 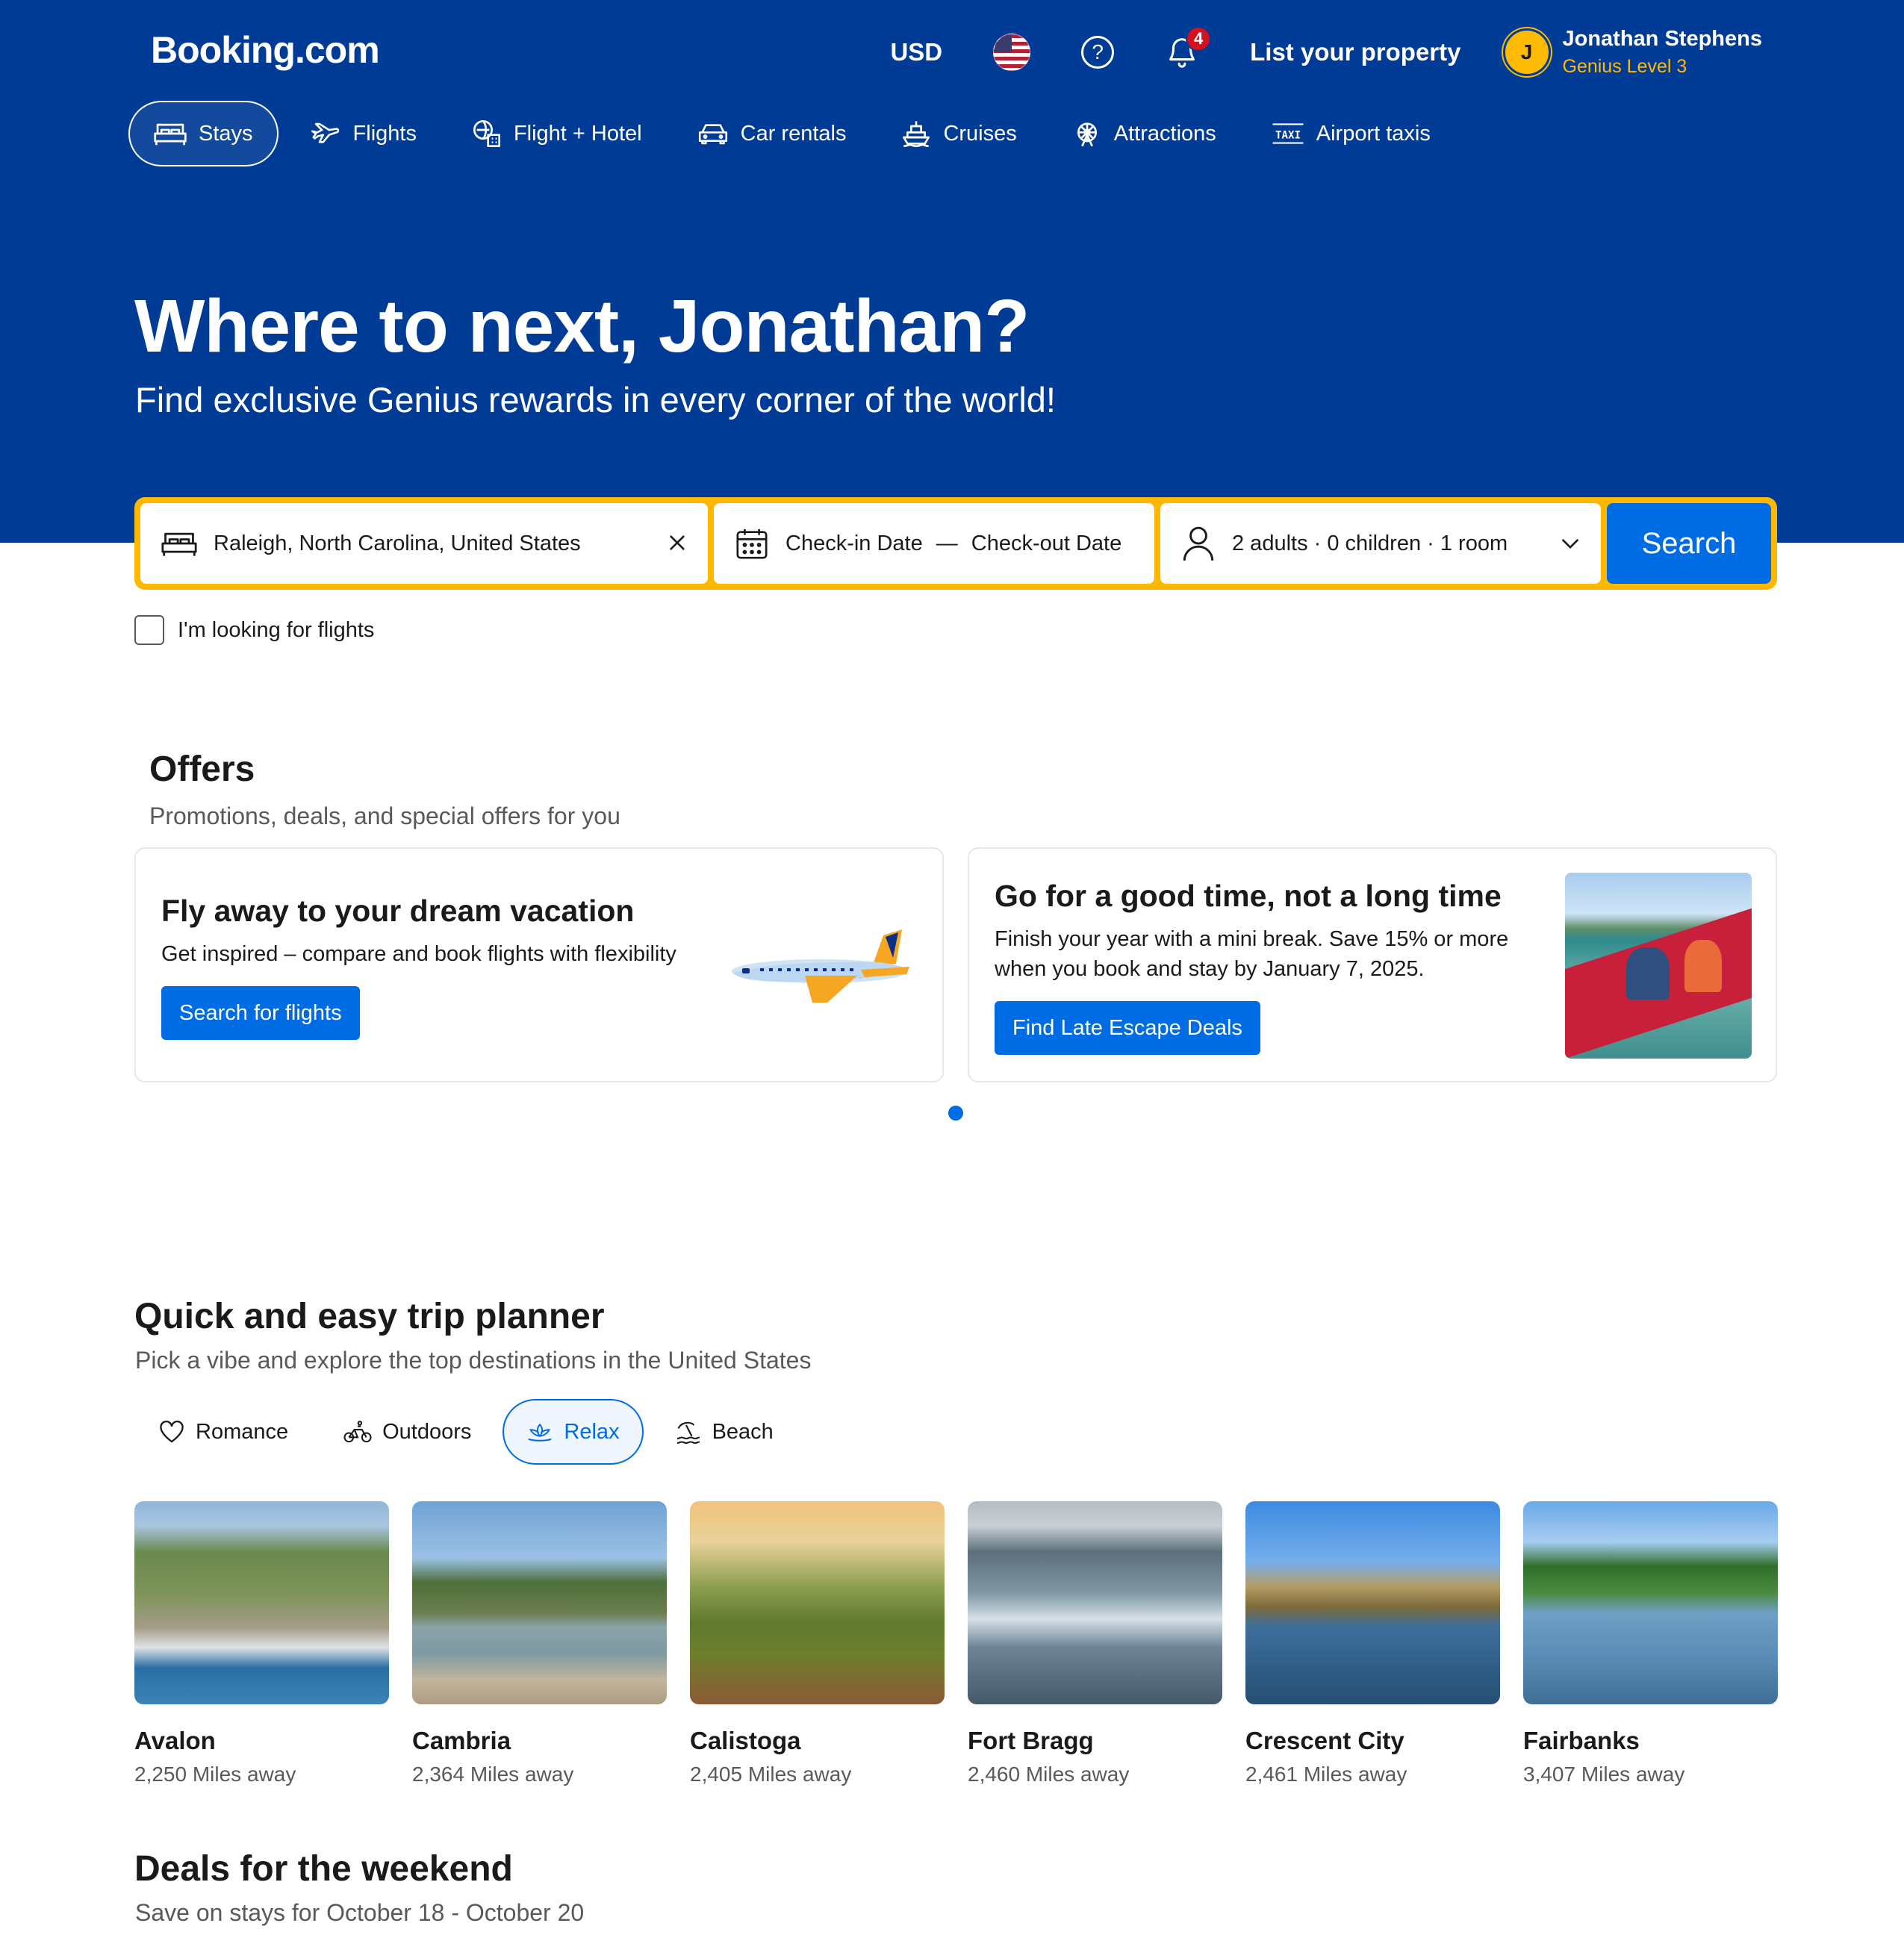 What do you see at coordinates (745, 1740) in the screenshot?
I see `destination-name: Calistoga` at bounding box center [745, 1740].